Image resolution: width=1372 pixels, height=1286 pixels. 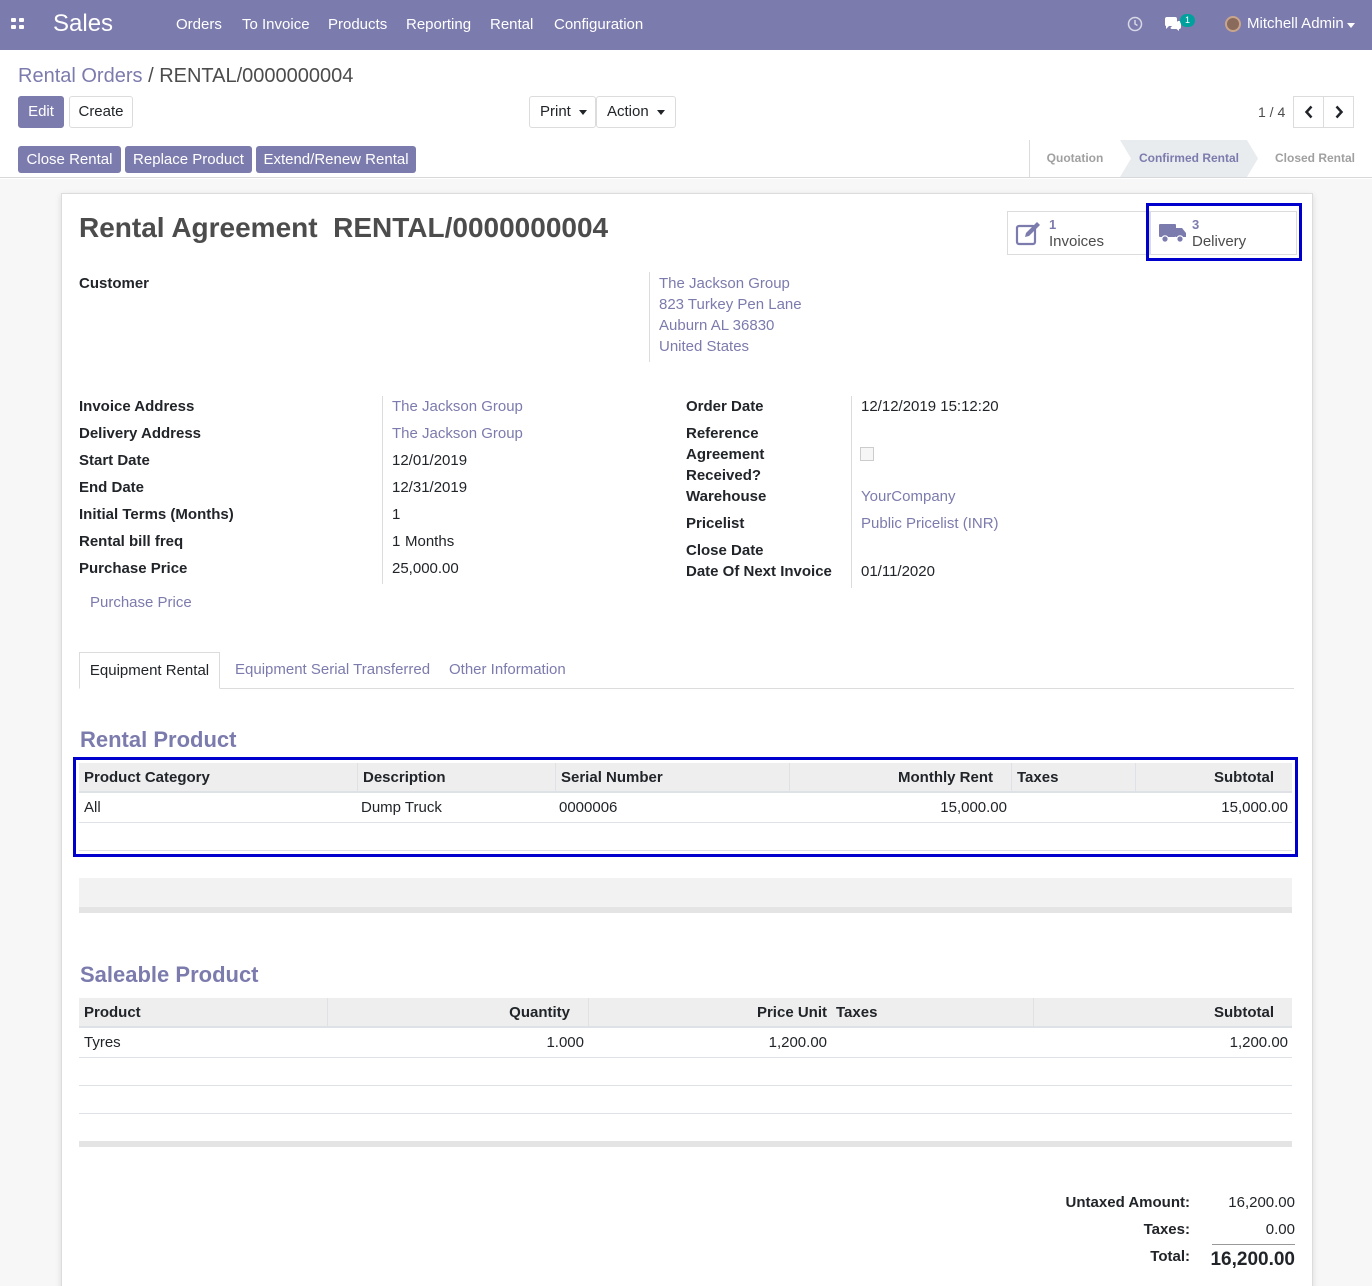 I want to click on col-subtotal: Subtotal, so click(x=1162, y=1013).